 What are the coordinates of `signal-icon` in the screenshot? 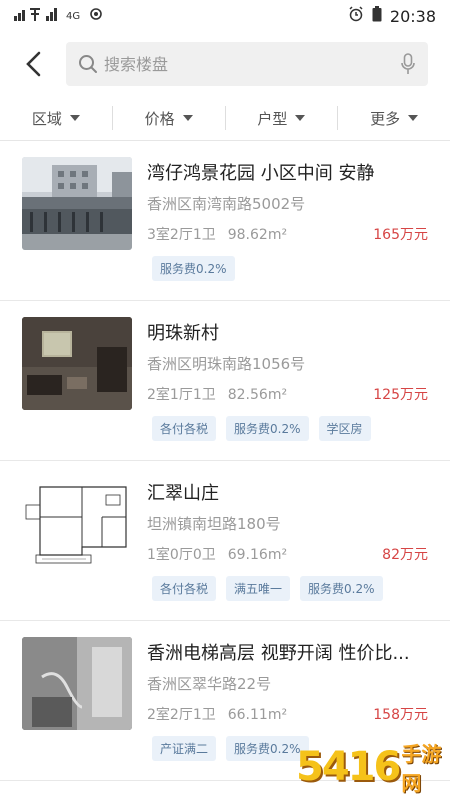 It's located at (36, 16).